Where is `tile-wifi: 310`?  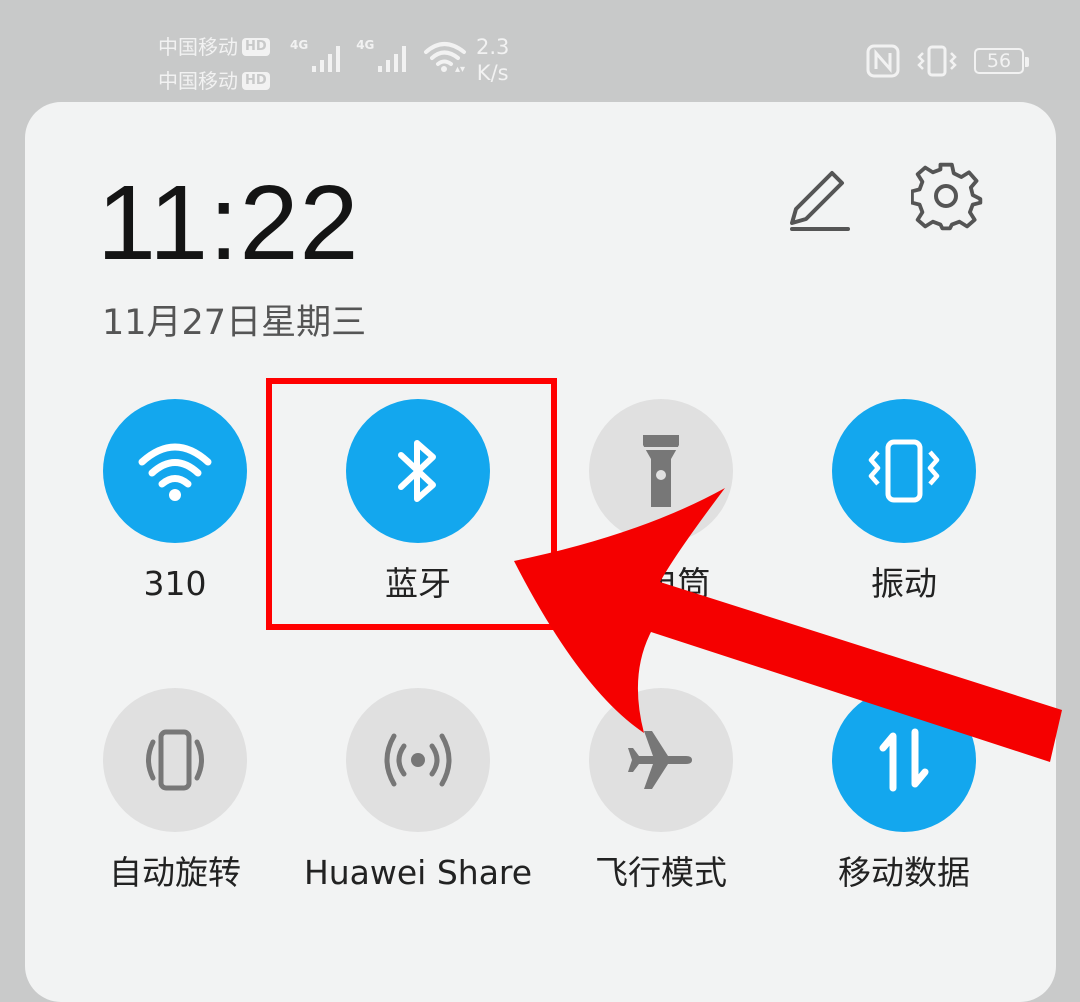
tile-wifi: 310 is located at coordinates (175, 502).